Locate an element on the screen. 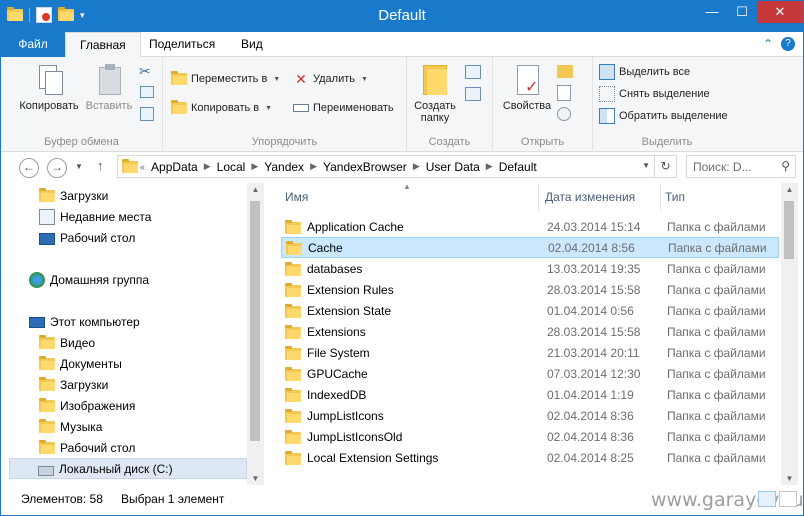  window-controls: — ☐ ✕ is located at coordinates (750, 12).